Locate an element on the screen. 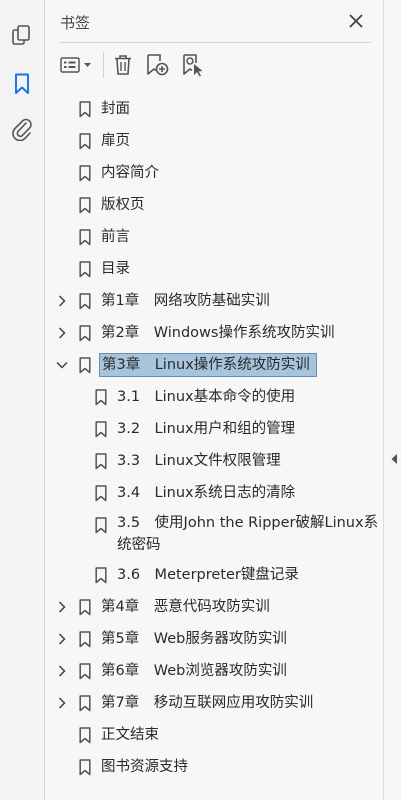  bookmark-item: 扉页 is located at coordinates (214, 142).